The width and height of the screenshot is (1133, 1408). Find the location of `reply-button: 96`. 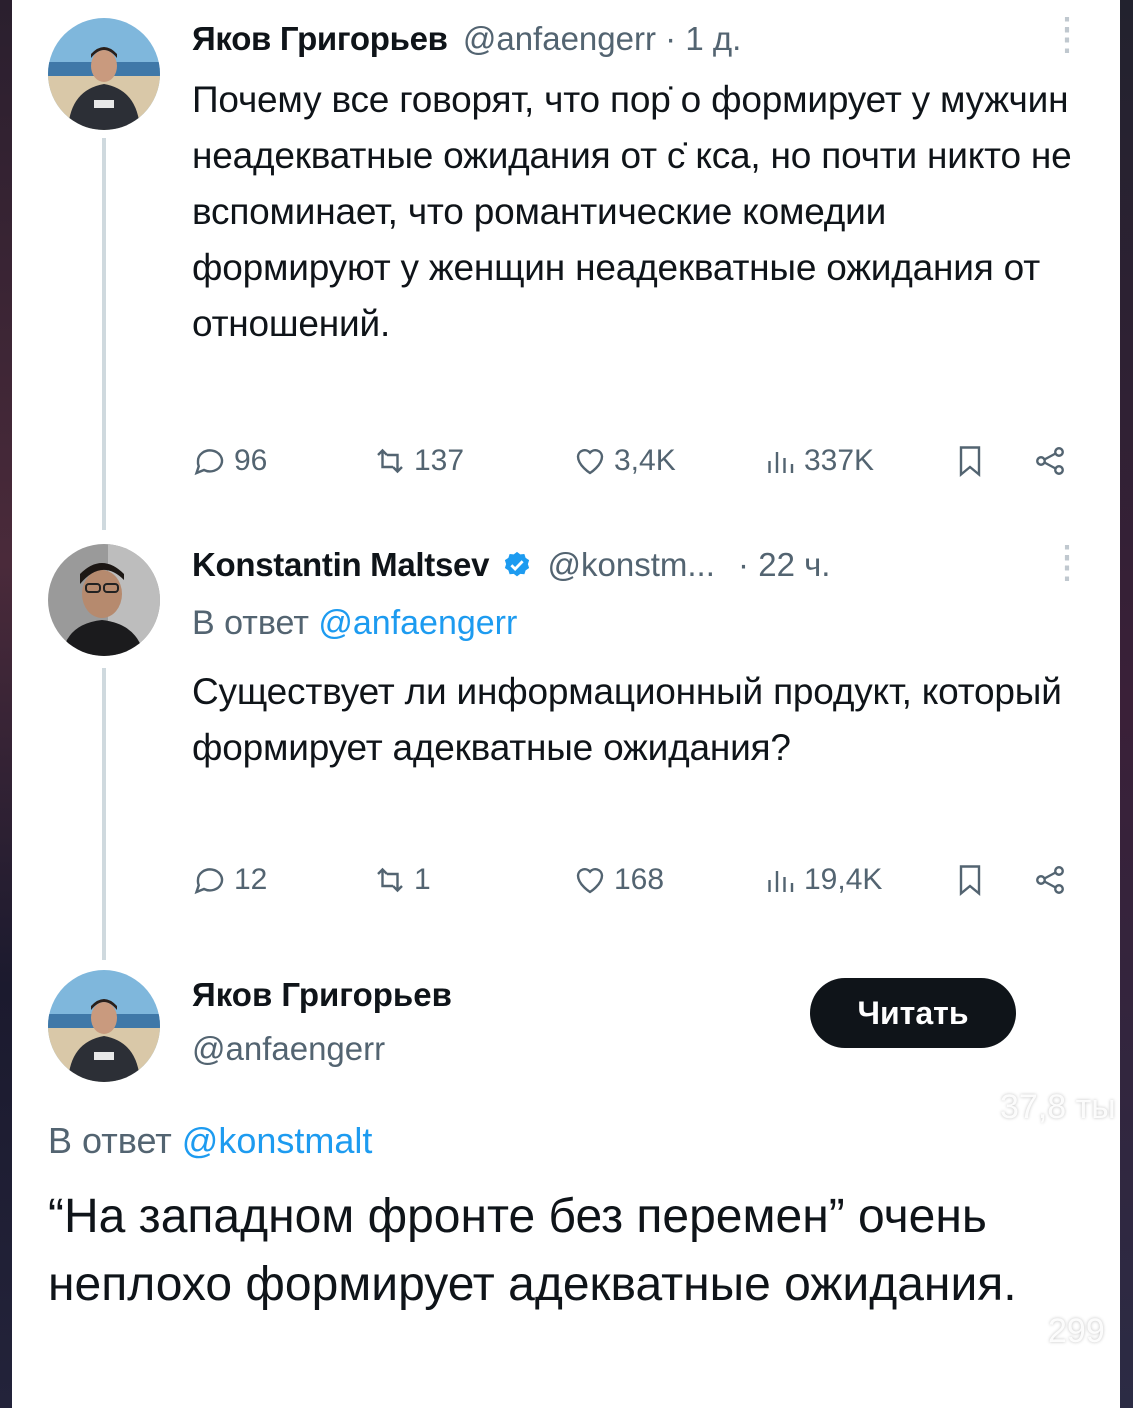

reply-button: 96 is located at coordinates (229, 461).